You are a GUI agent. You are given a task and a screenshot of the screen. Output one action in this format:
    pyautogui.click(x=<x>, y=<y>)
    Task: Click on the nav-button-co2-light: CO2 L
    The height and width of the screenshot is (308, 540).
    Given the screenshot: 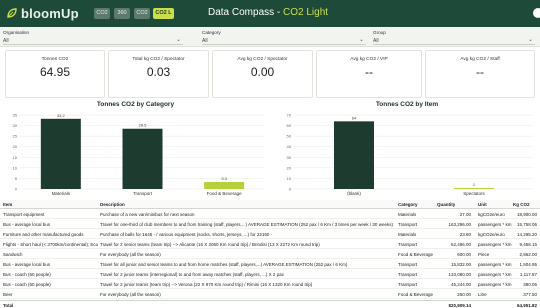 What is the action you would take?
    pyautogui.click(x=163, y=13)
    